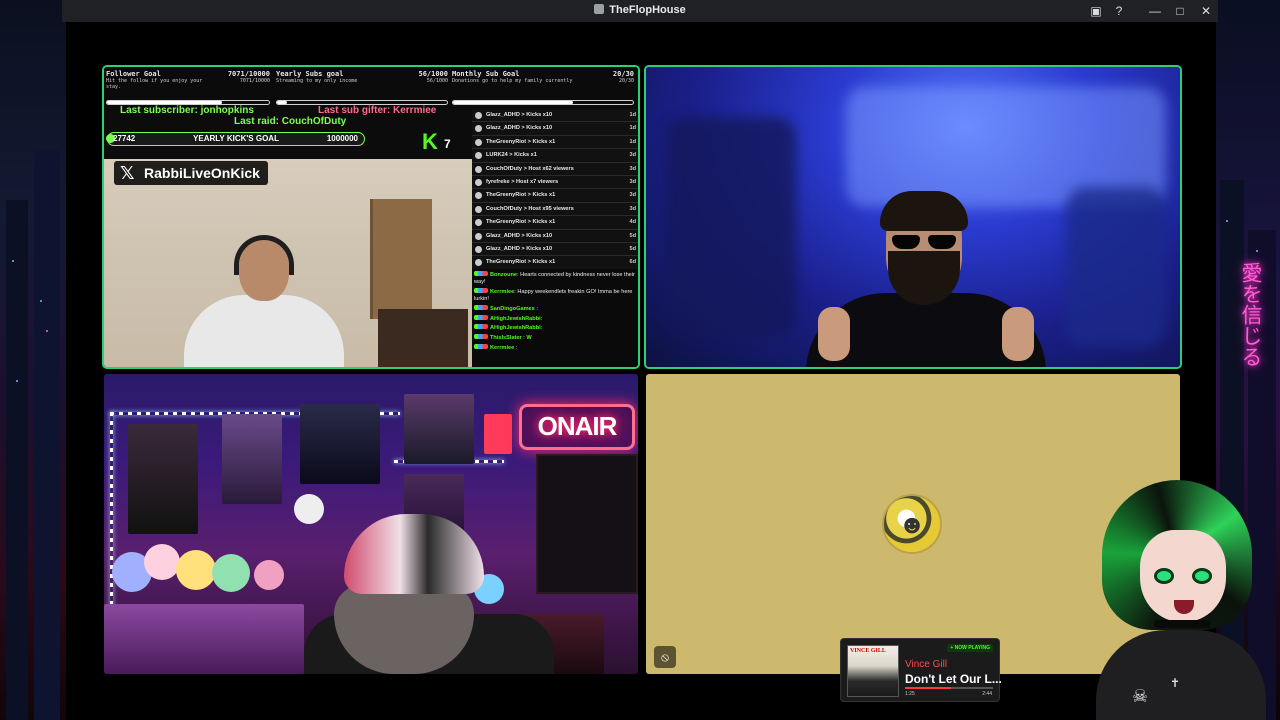 This screenshot has height=720, width=1280. I want to click on chat-message: Kerrmiee :, so click(555, 347).